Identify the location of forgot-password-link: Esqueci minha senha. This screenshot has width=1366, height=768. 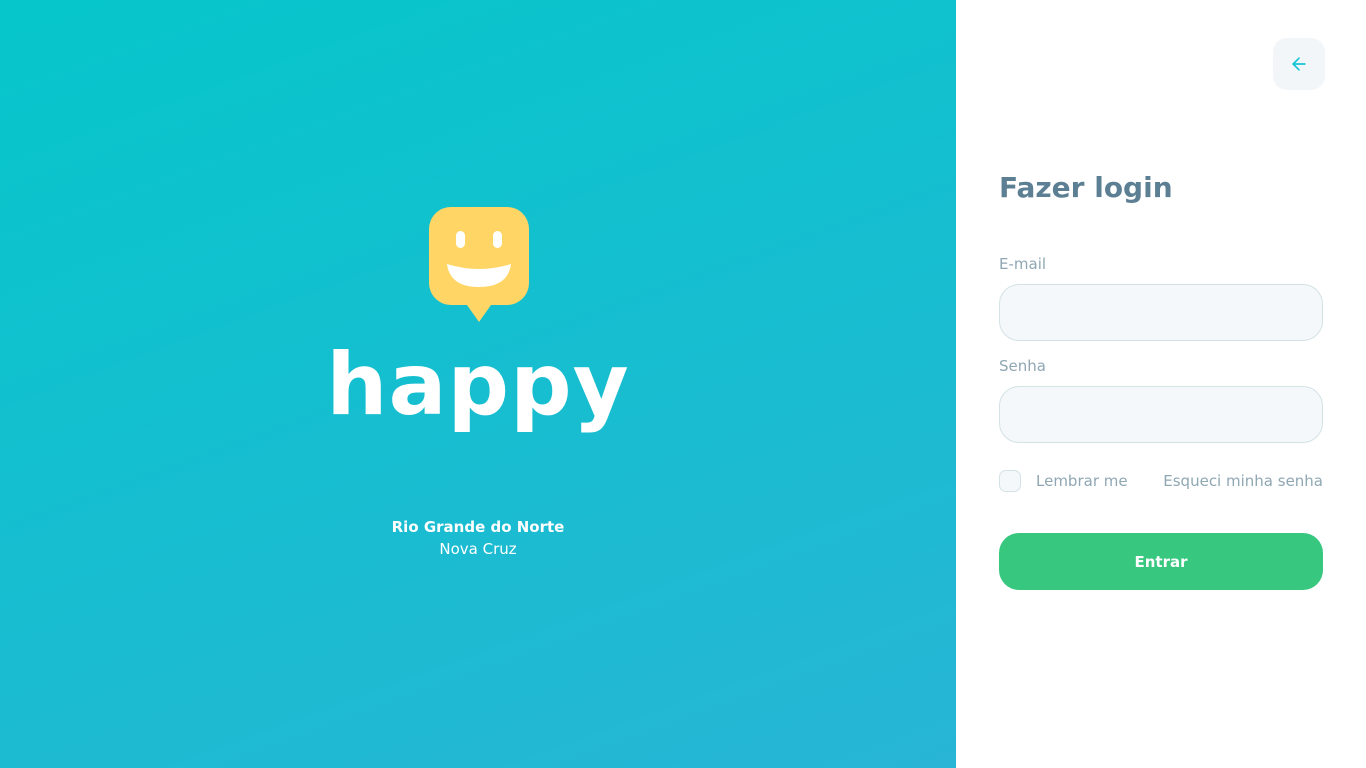
(1243, 481).